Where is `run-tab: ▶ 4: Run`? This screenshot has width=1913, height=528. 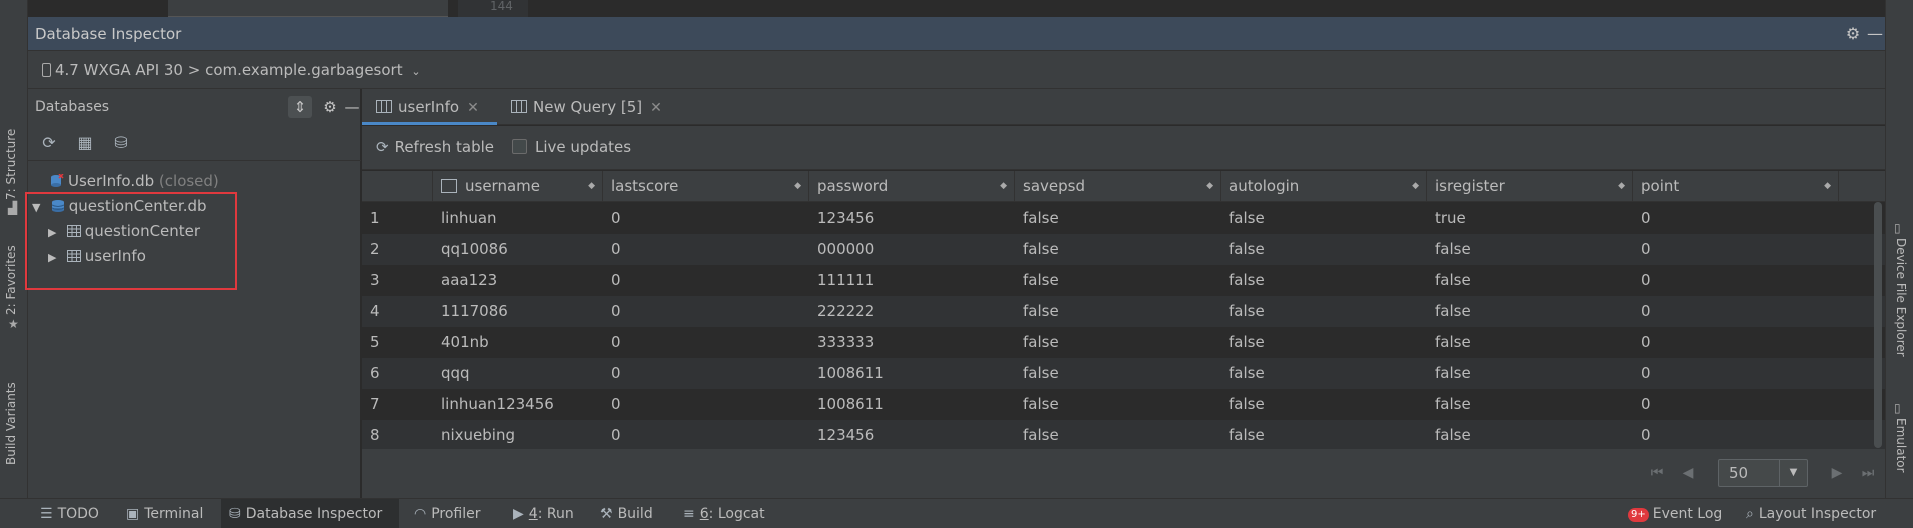 run-tab: ▶ 4: Run is located at coordinates (543, 513).